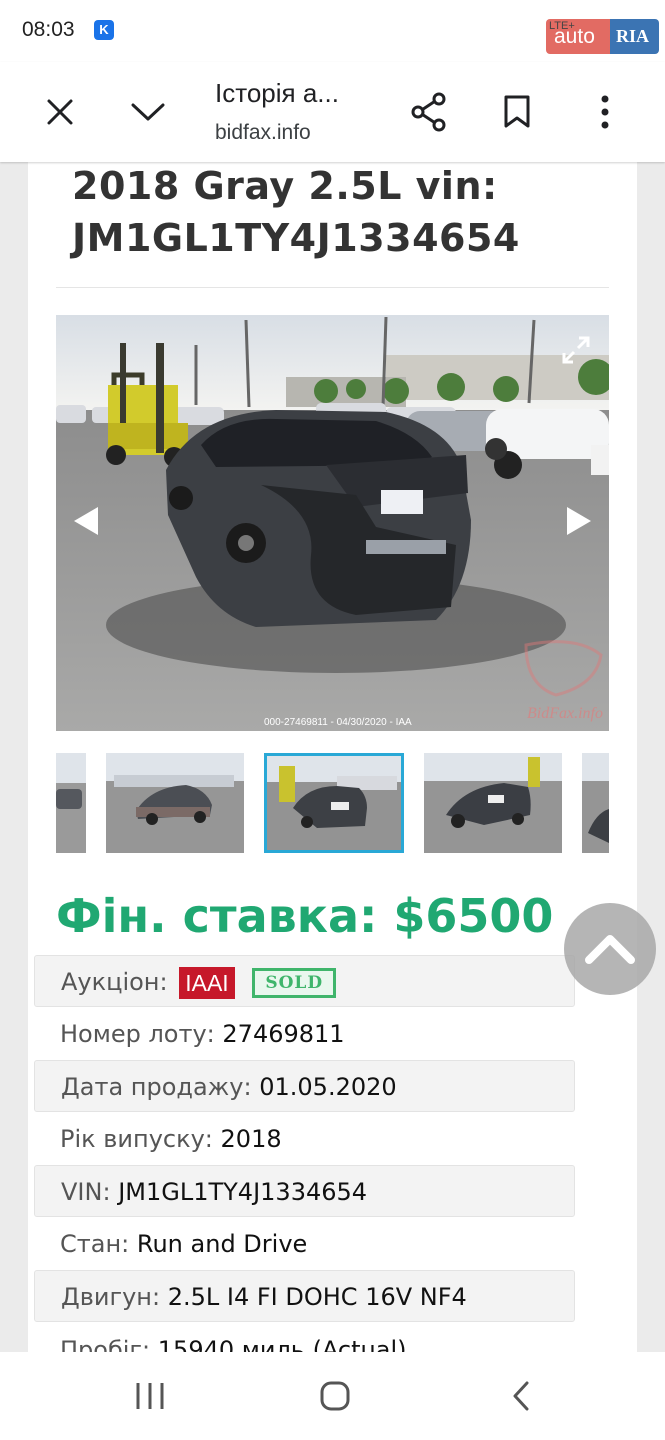 The width and height of the screenshot is (665, 1440). What do you see at coordinates (282, 1344) in the screenshot?
I see `mileage-value: 15940 миль (Actual)` at bounding box center [282, 1344].